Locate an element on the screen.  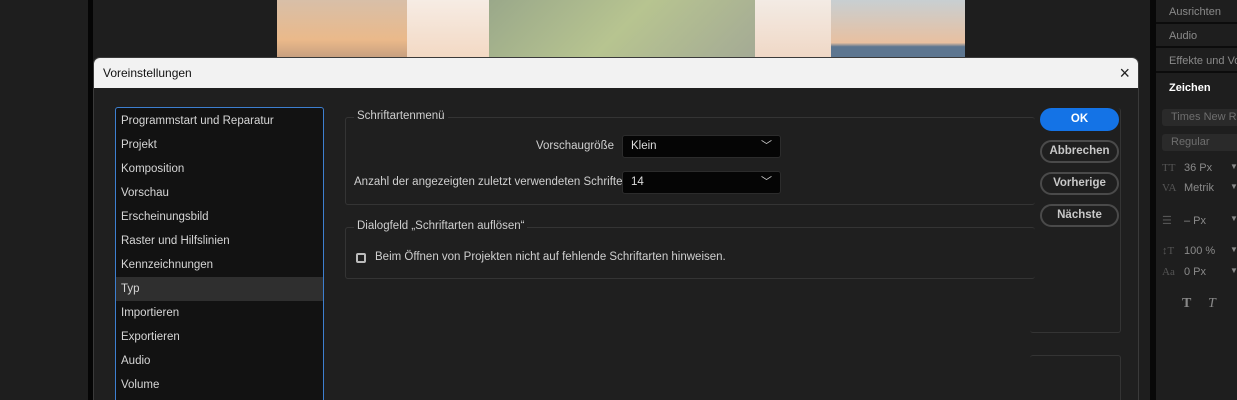
missing-fonts-checkbox is located at coordinates (361, 258).